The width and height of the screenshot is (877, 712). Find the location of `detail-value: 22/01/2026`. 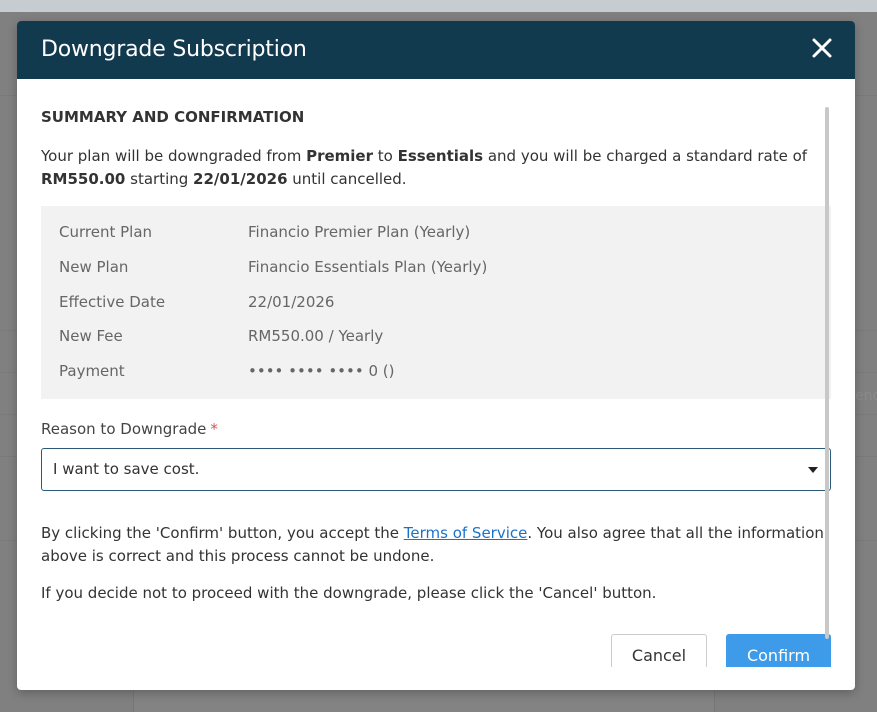

detail-value: 22/01/2026 is located at coordinates (291, 302).